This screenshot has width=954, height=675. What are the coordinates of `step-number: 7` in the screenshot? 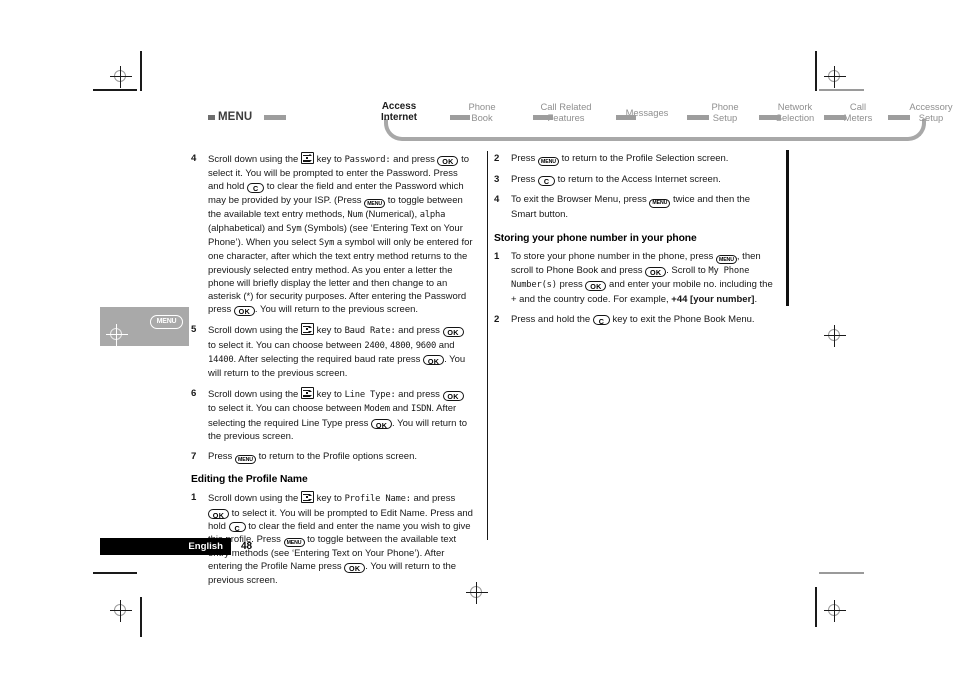 It's located at (194, 457).